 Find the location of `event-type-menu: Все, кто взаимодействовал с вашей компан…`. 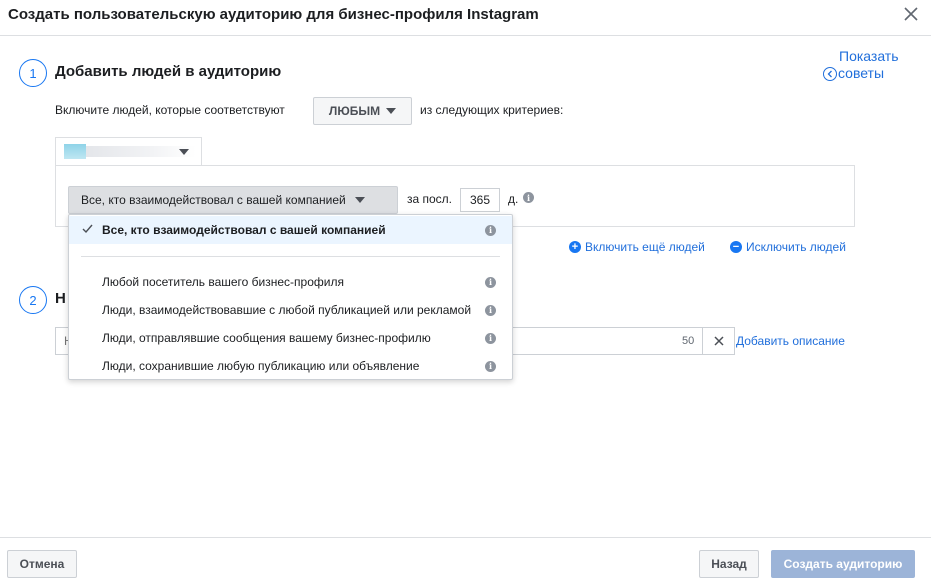

event-type-menu: Все, кто взаимодействовал с вашей компан… is located at coordinates (290, 297).